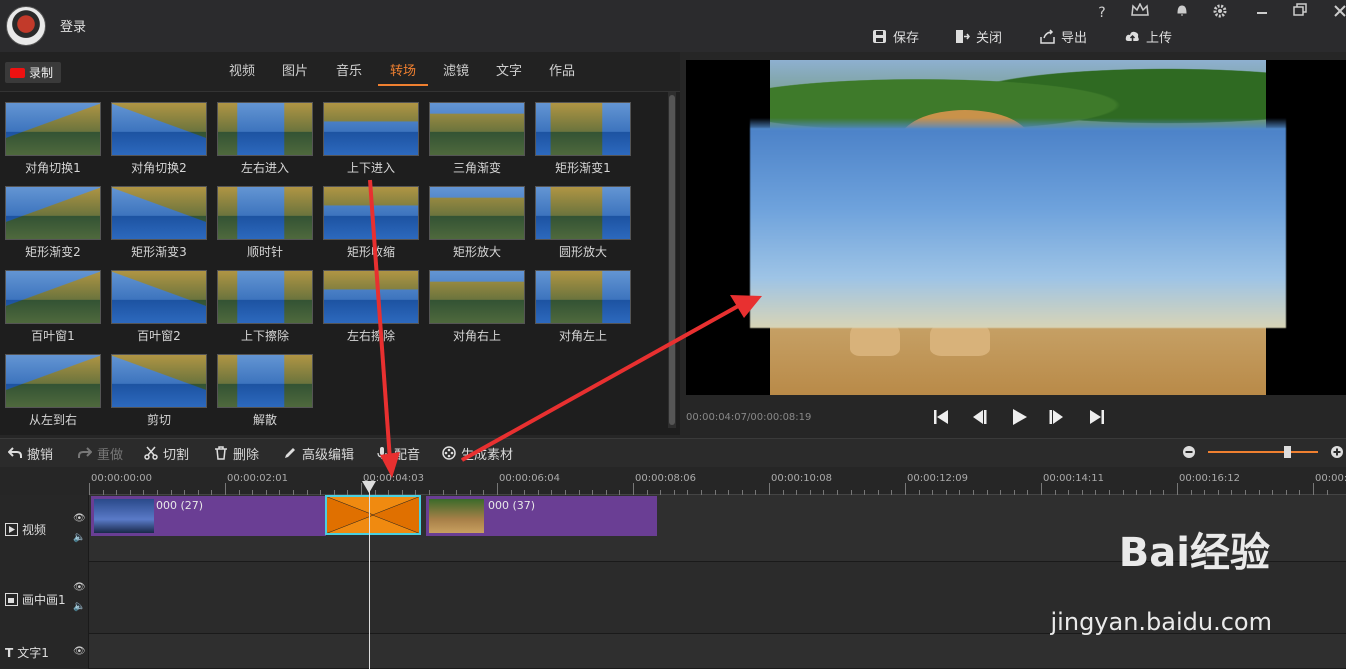 The height and width of the screenshot is (669, 1346). Describe the element at coordinates (397, 453) in the screenshot. I see `dub-button: 配音` at that location.